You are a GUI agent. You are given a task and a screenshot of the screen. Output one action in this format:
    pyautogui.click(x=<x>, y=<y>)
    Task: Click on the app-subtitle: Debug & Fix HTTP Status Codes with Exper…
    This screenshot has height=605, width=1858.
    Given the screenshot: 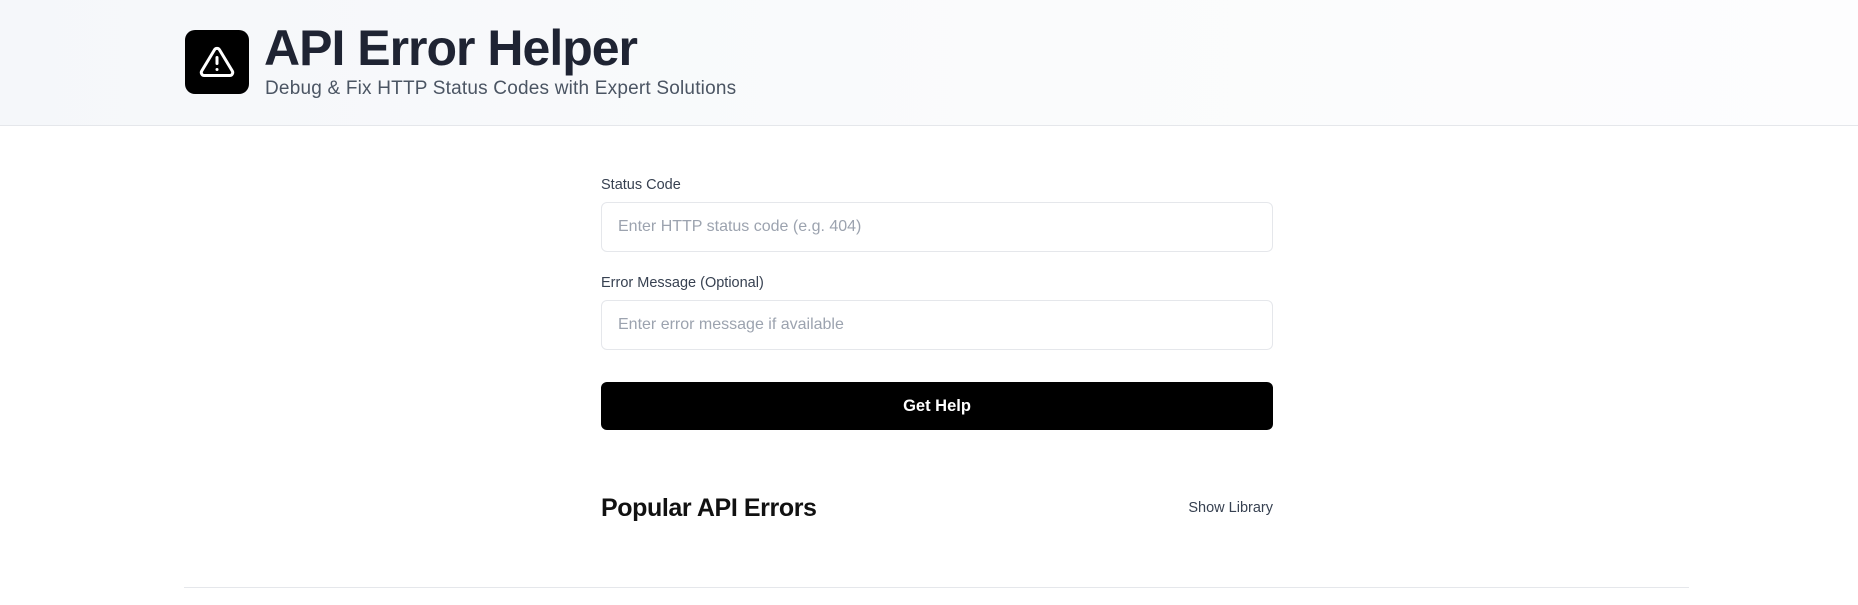 What is the action you would take?
    pyautogui.click(x=501, y=88)
    